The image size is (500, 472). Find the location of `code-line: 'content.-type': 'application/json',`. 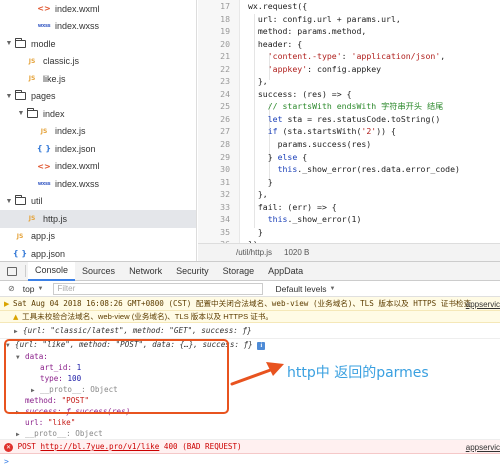

code-line: 'content.-type': 'application/json', is located at coordinates (356, 56).